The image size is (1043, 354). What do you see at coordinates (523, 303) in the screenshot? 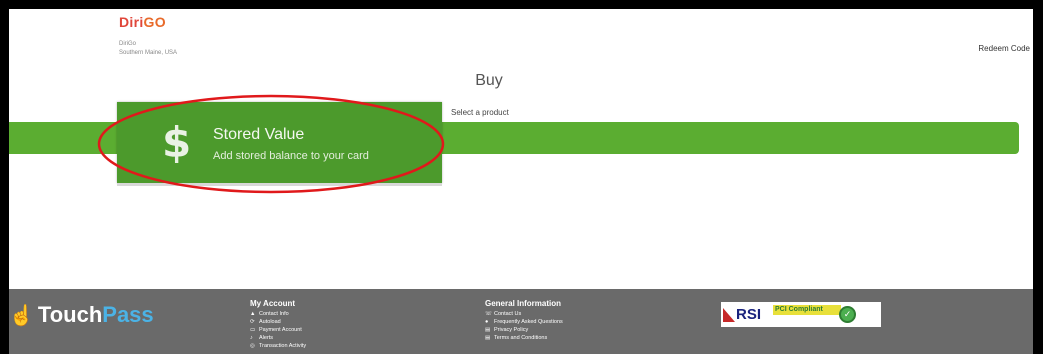
I see `general-information-heading: General Information` at bounding box center [523, 303].